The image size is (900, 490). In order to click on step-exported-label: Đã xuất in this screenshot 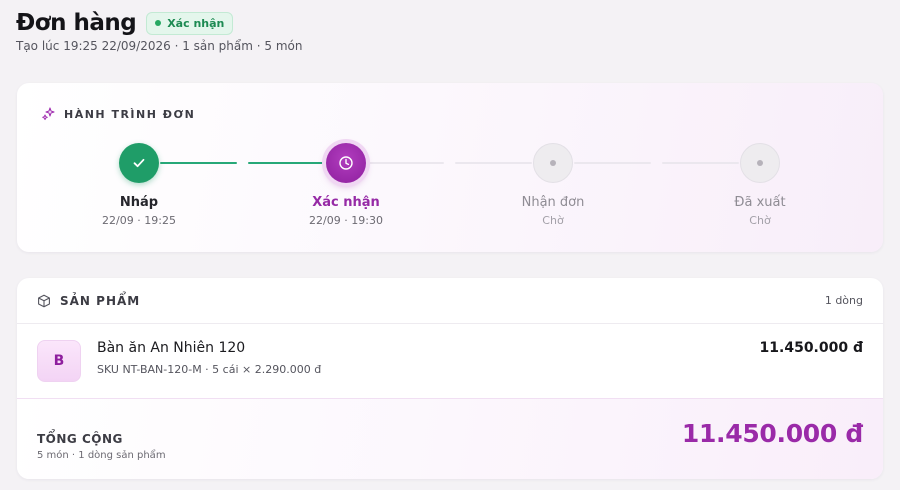, I will do `click(760, 202)`.